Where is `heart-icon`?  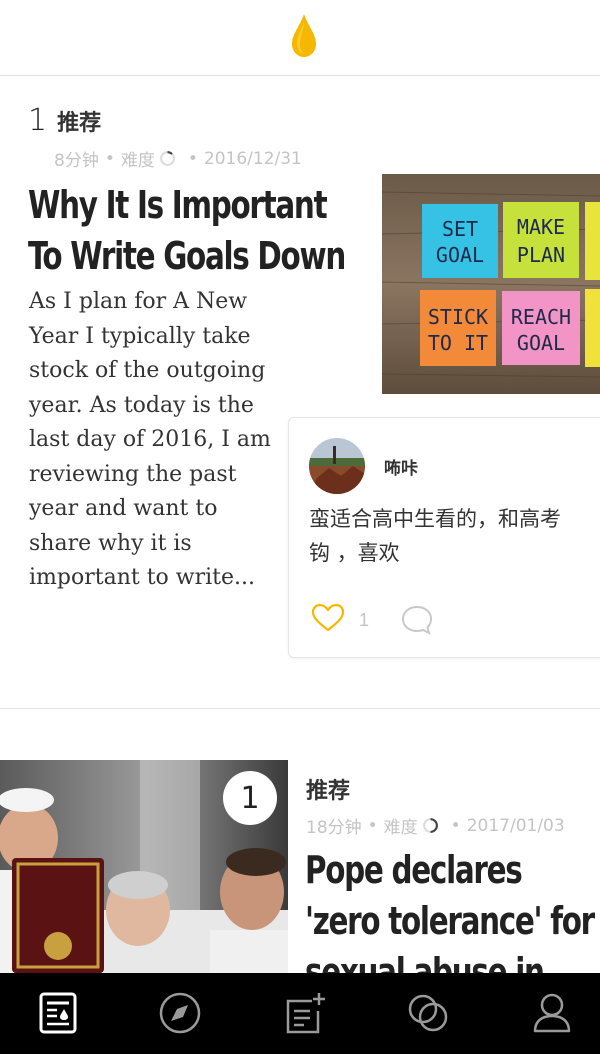
heart-icon is located at coordinates (328, 618).